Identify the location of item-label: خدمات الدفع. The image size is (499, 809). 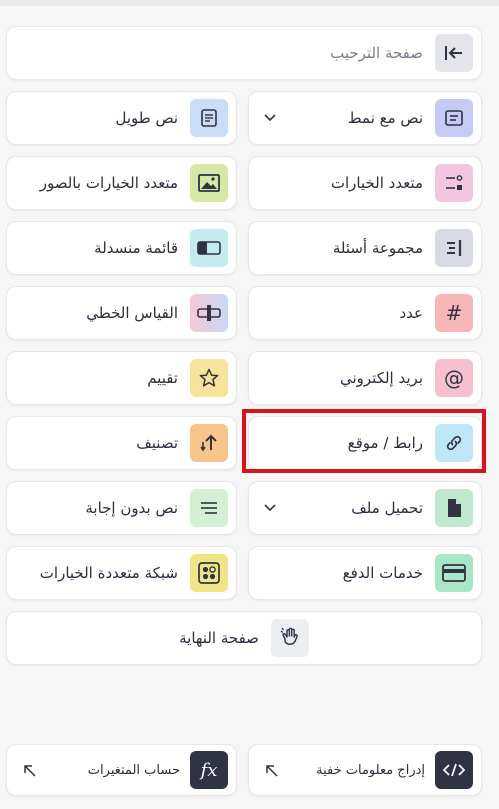
(382, 573).